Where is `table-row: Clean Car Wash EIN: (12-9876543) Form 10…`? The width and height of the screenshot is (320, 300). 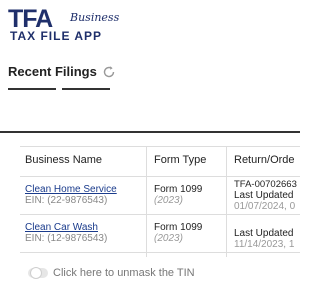 table-row: Clean Car Wash EIN: (12-9876543) Form 10… is located at coordinates (160, 234).